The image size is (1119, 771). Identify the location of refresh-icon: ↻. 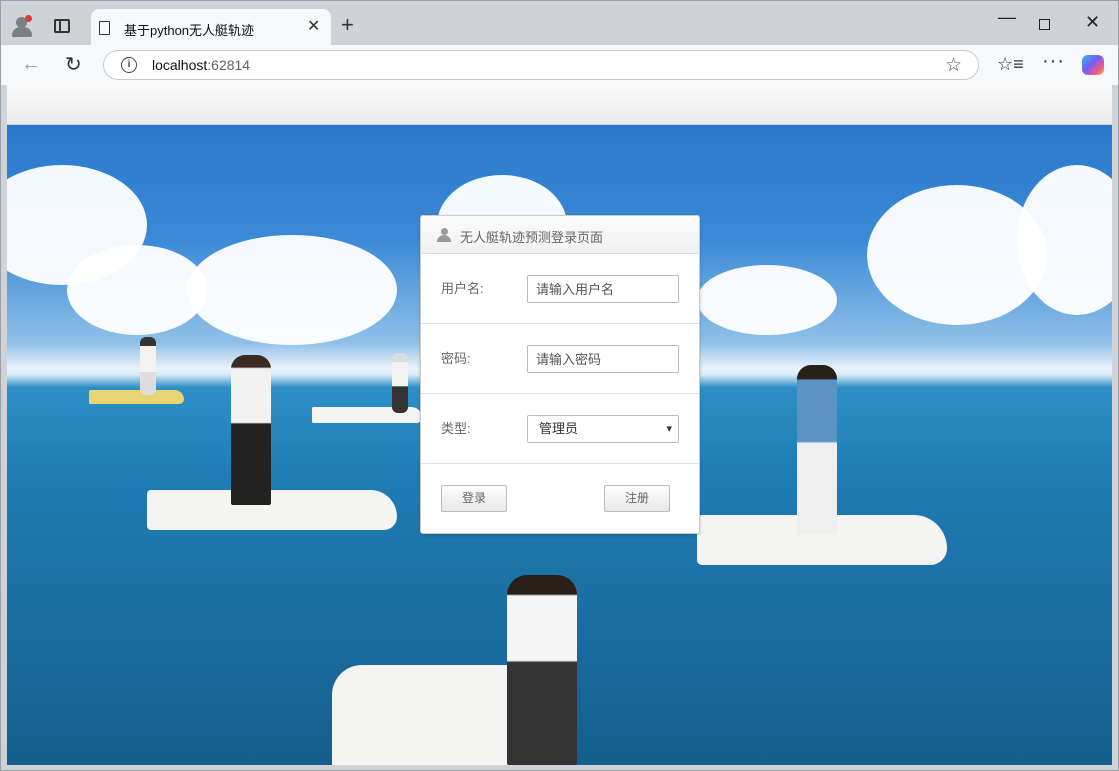
(73, 64).